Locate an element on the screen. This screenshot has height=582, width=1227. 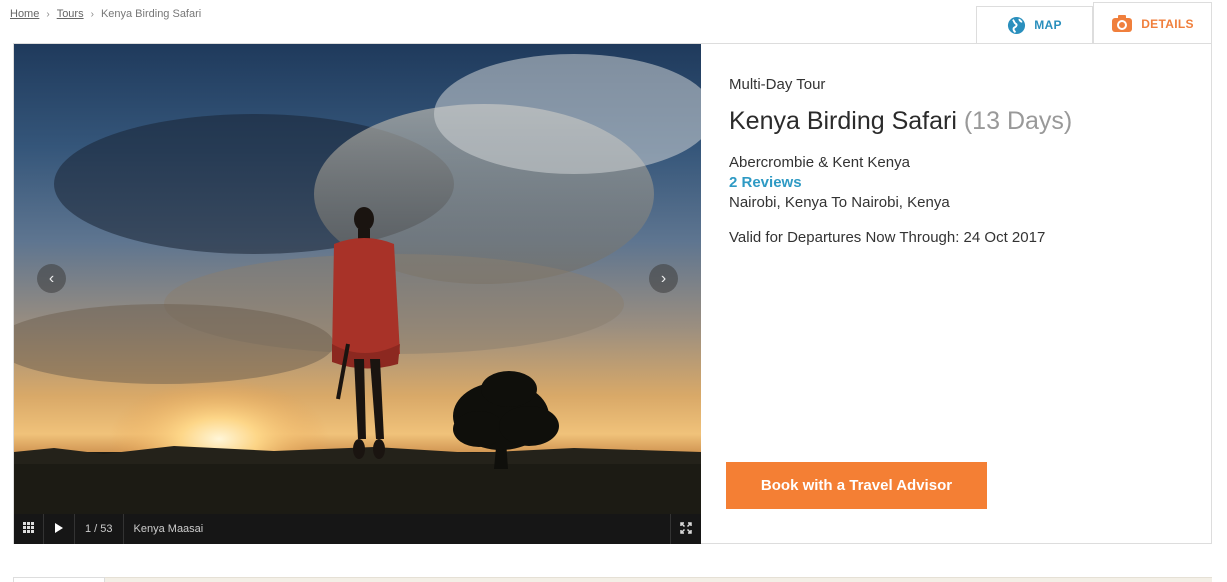
gallery-prev-button: ‹ is located at coordinates (51, 278).